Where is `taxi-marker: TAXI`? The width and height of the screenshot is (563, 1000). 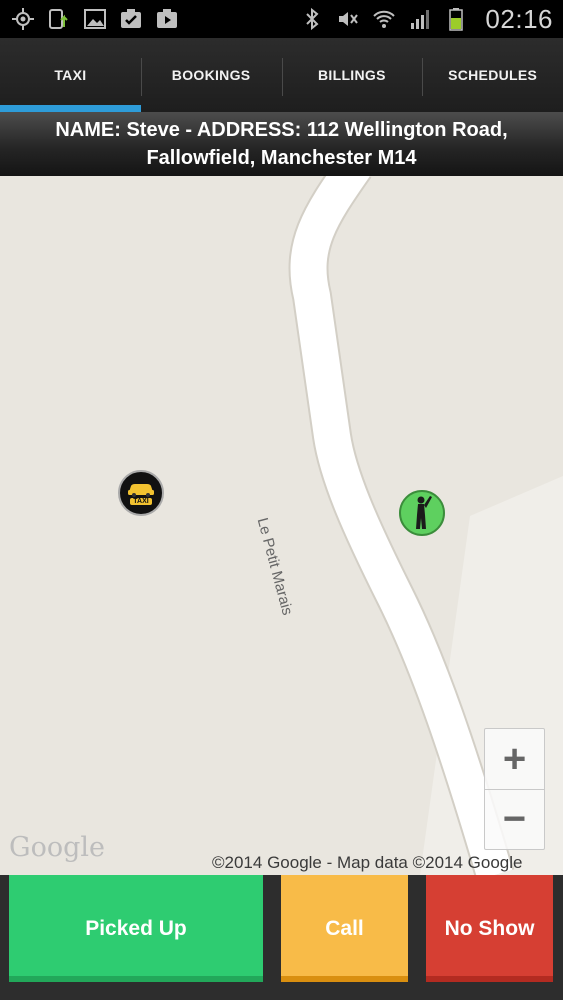
taxi-marker: TAXI is located at coordinates (141, 493).